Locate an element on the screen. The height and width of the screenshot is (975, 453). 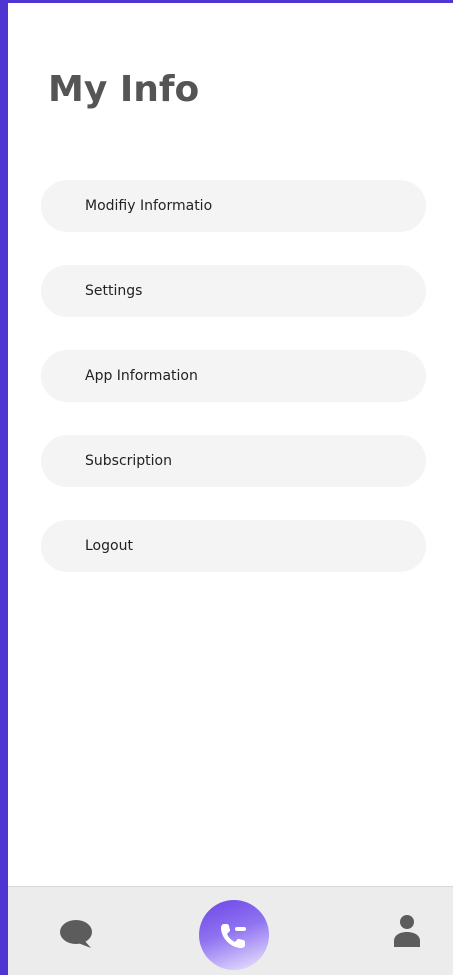
page-title: My Info is located at coordinates (124, 89).